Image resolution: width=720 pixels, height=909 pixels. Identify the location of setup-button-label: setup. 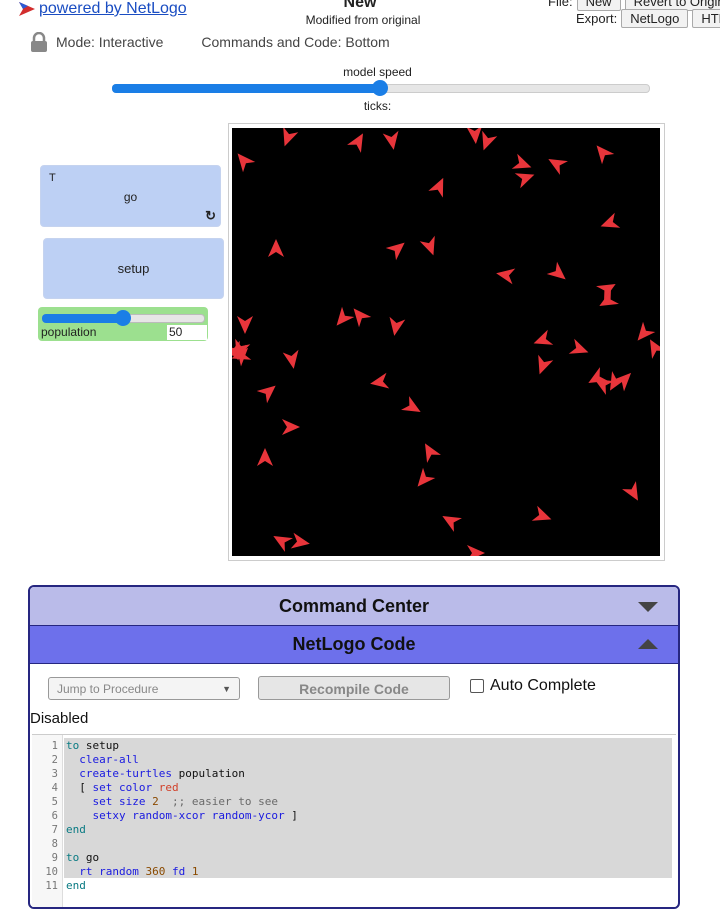
(133, 268).